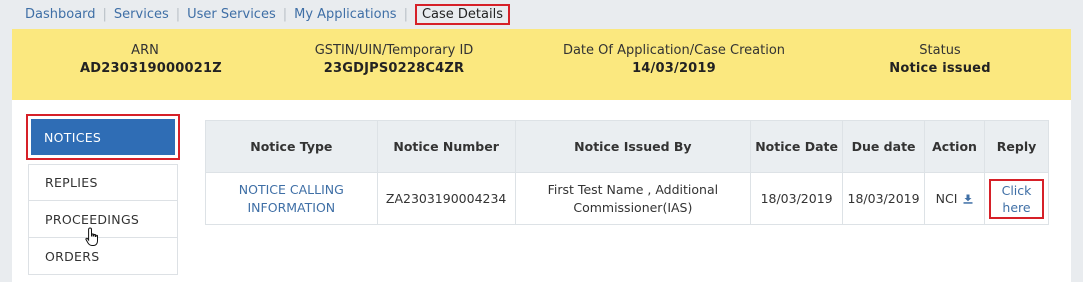  I want to click on notice-type-link: NOTICE CALLING INFORMATION, so click(291, 198).